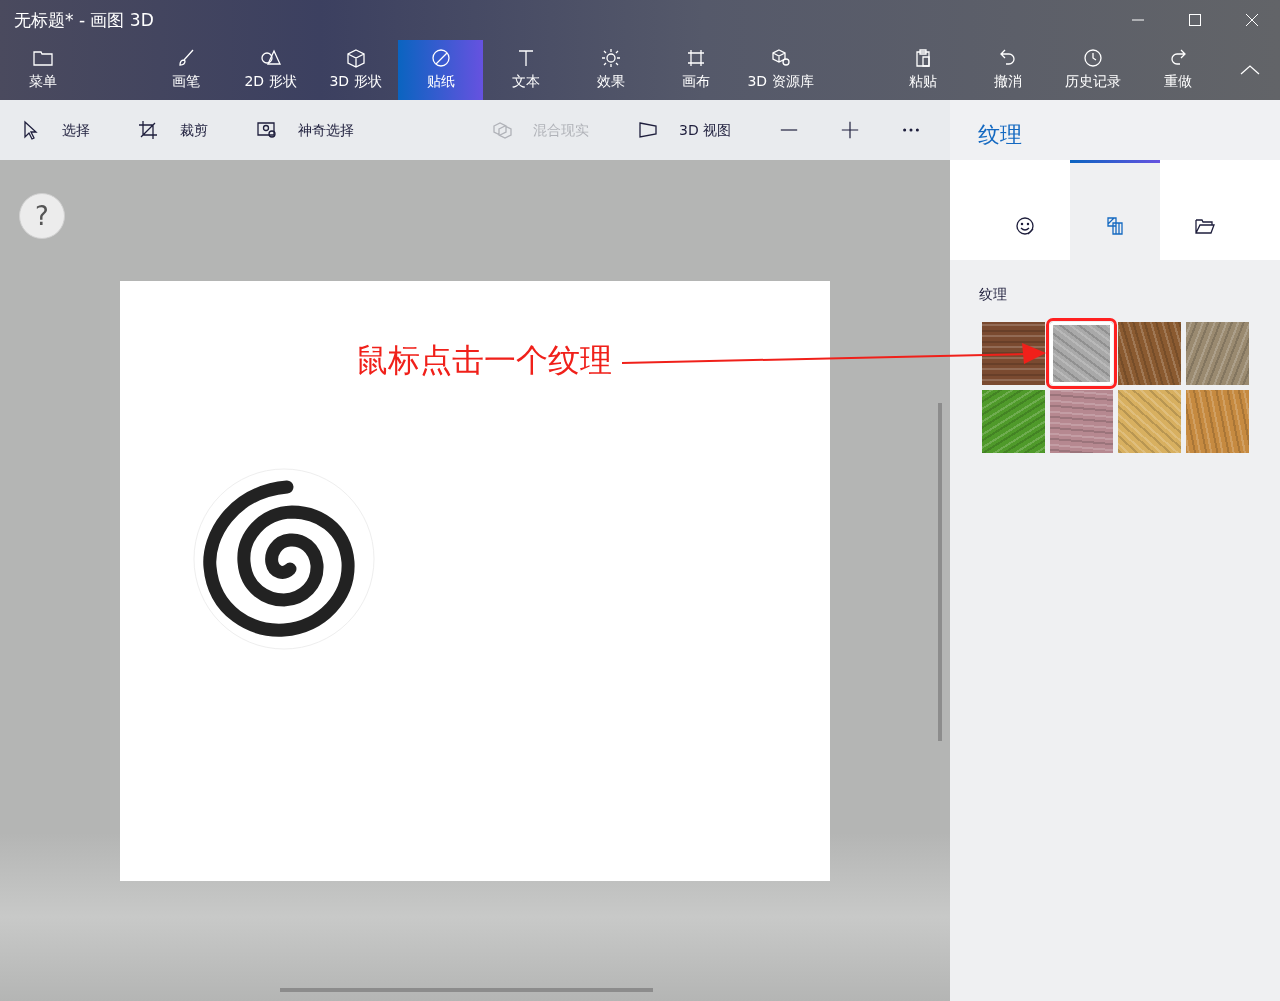 The image size is (1280, 1001). Describe the element at coordinates (525, 70) in the screenshot. I see `ribbon-tab: 文本` at that location.